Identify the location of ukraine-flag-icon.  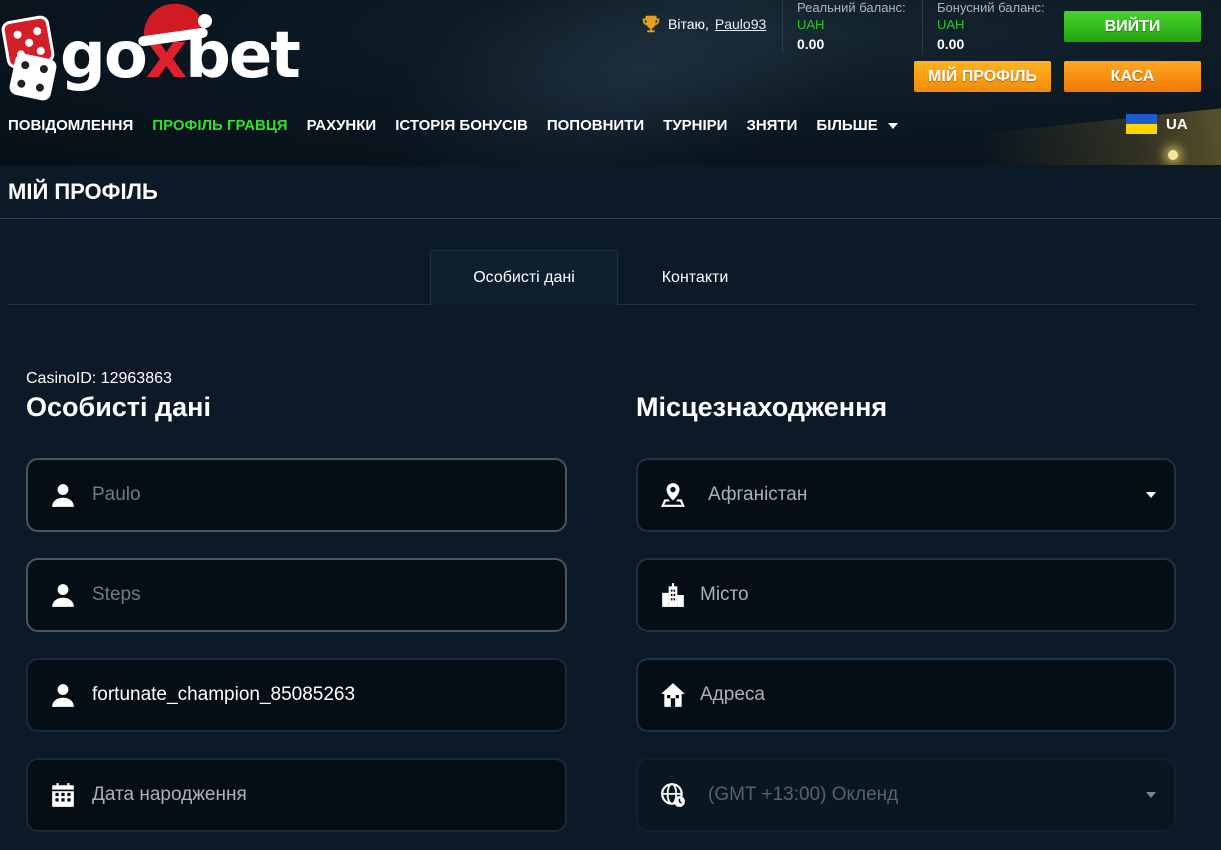
(1141, 124).